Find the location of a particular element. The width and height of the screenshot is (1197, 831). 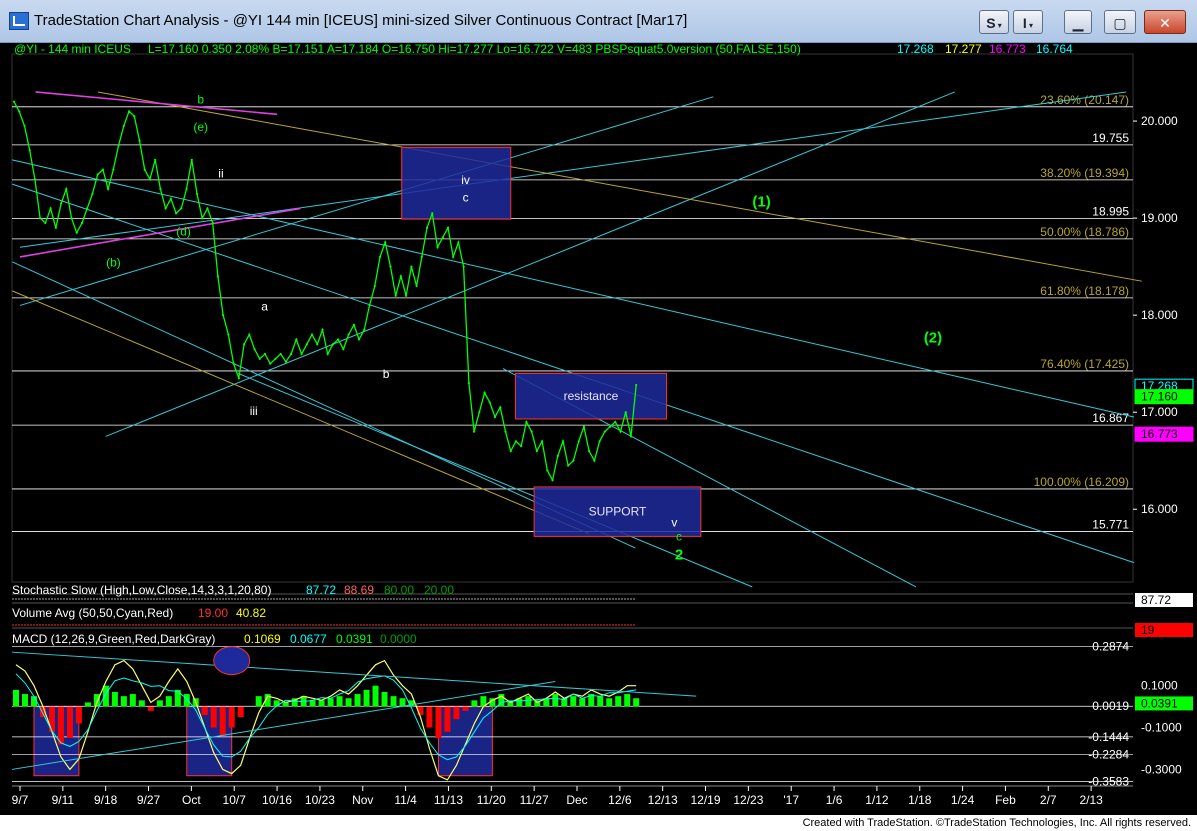

macd-value: 0.0000 is located at coordinates (398, 639).